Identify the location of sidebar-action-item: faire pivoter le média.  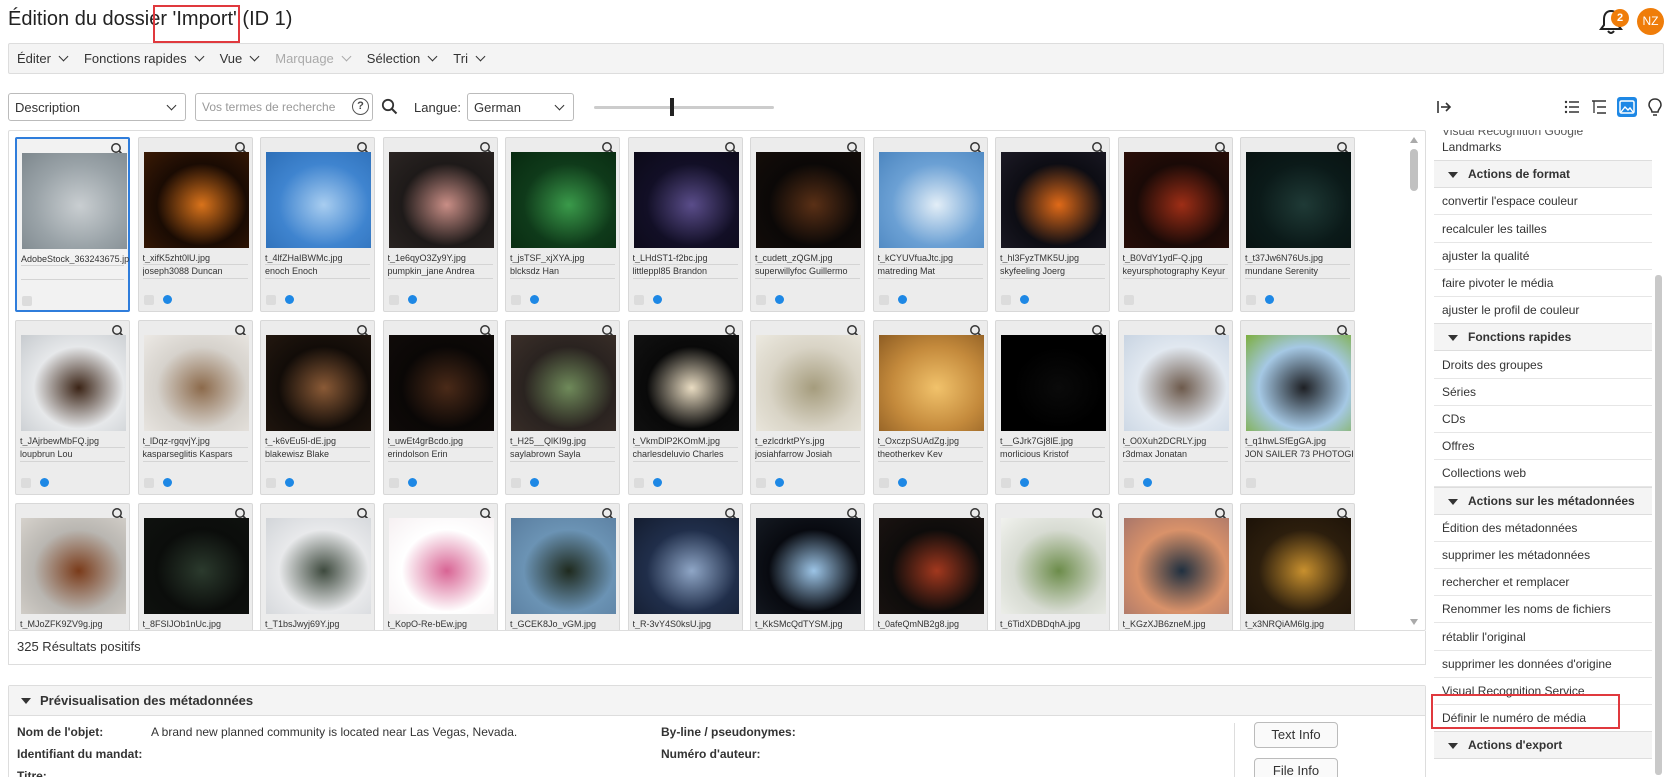
(1543, 283).